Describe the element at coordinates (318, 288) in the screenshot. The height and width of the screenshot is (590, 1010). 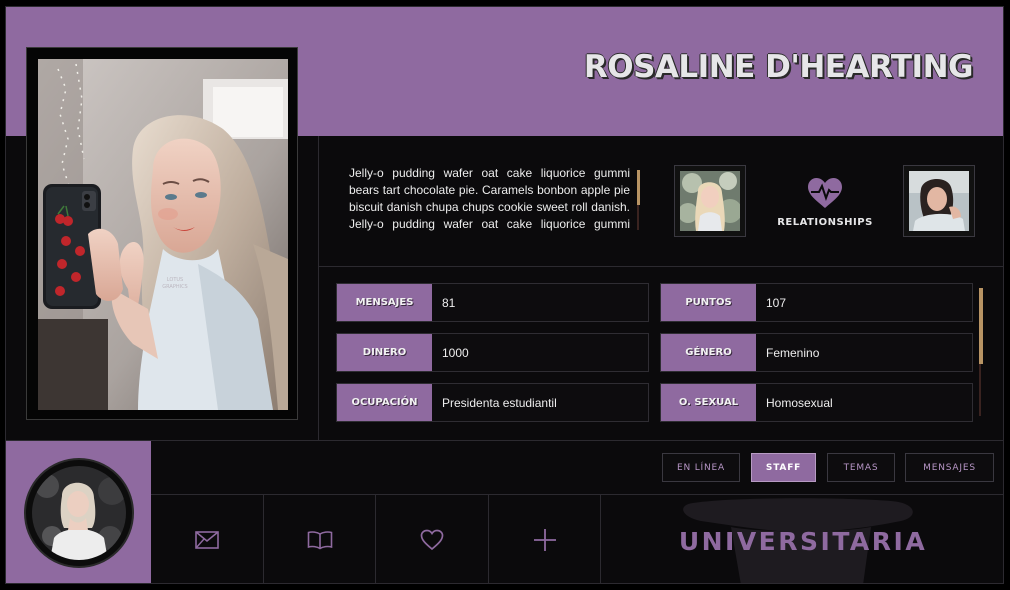
I see `divider-vertical` at that location.